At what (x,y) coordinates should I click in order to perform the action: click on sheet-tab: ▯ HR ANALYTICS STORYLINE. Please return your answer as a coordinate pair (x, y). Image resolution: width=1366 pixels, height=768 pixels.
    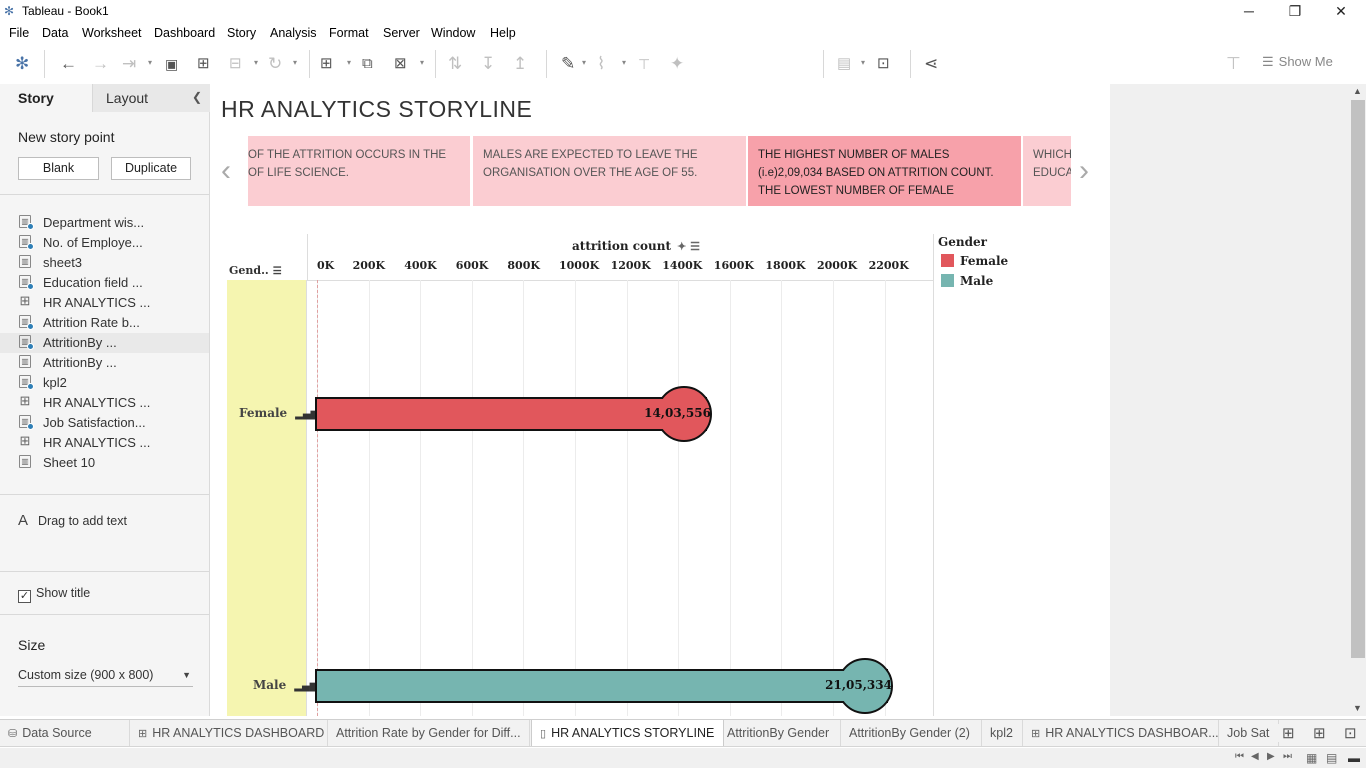
    Looking at the image, I should click on (627, 733).